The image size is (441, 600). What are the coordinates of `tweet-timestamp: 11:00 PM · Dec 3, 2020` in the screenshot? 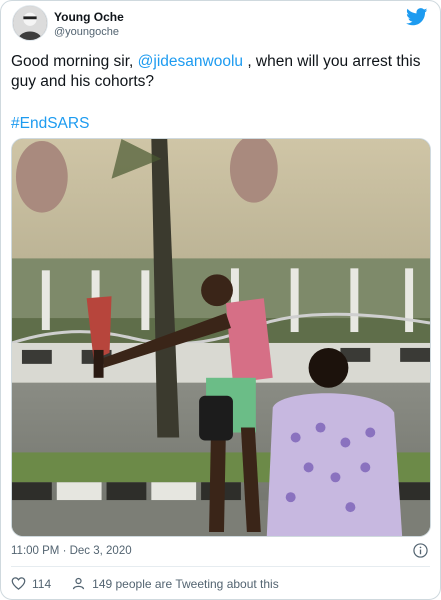 It's located at (71, 551).